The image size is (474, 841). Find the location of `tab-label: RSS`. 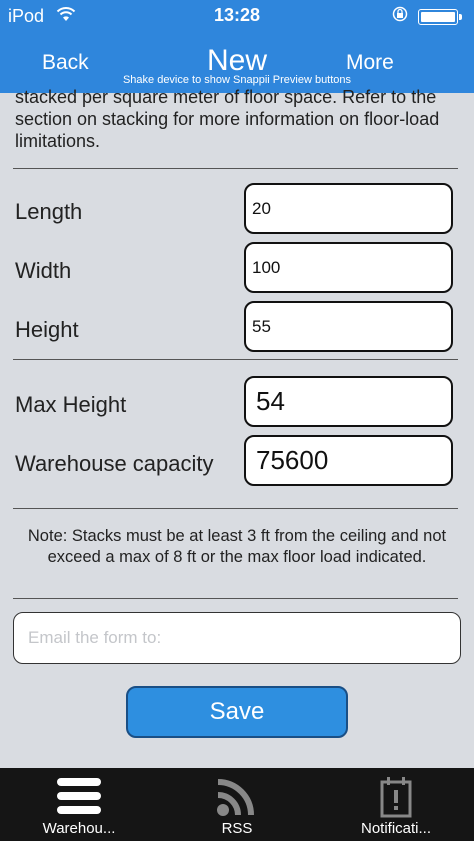

tab-label: RSS is located at coordinates (237, 828).